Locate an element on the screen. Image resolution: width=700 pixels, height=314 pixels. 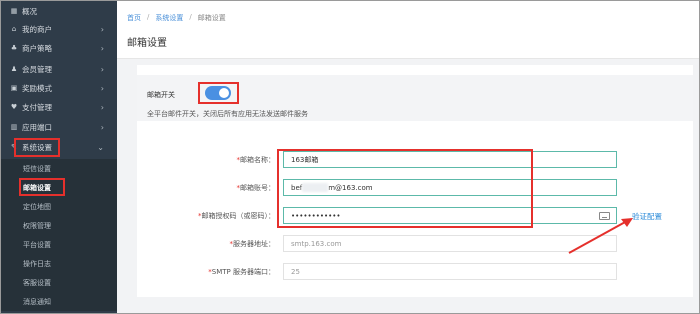
breadcrumb-current: 邮箱设置 is located at coordinates (211, 18).